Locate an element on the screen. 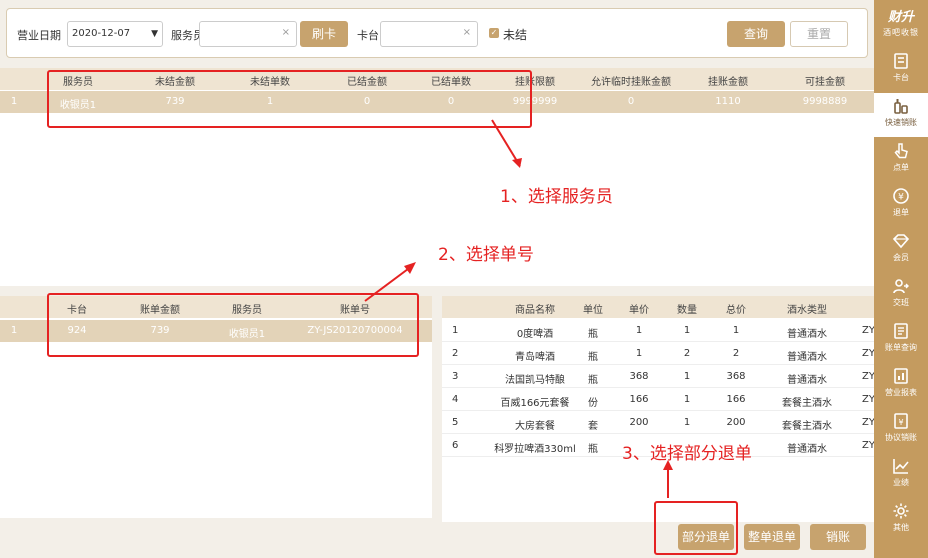  table-row: 4 百威166元套餐 份 166 1 166 套餐主酒水 ZY is located at coordinates (658, 400).